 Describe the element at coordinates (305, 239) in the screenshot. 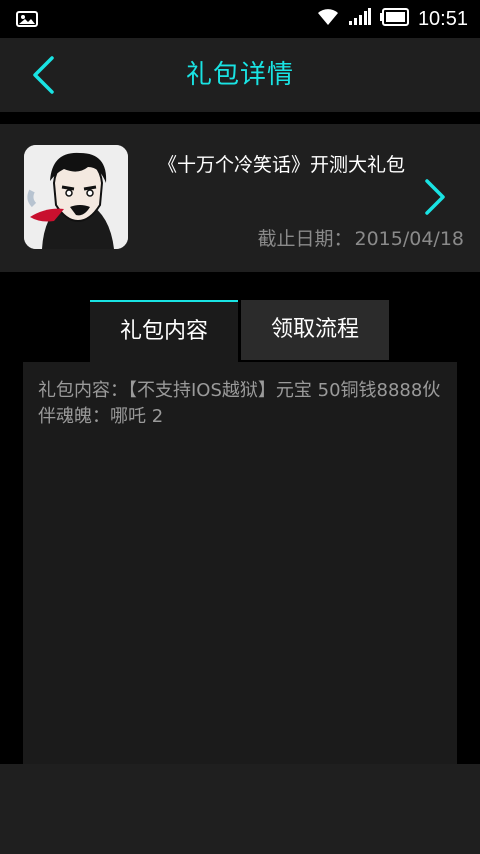

I see `deadline-label: 截止日期：` at that location.